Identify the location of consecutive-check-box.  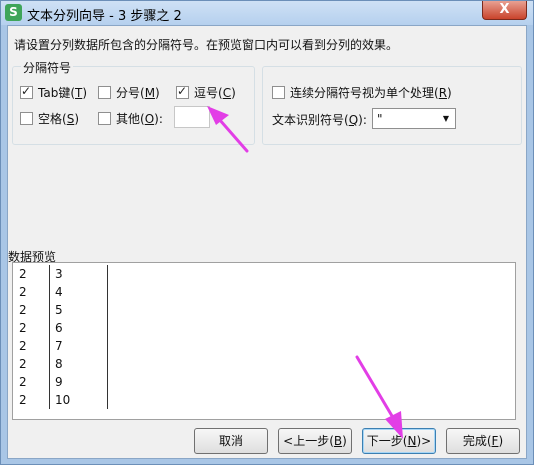
(278, 92).